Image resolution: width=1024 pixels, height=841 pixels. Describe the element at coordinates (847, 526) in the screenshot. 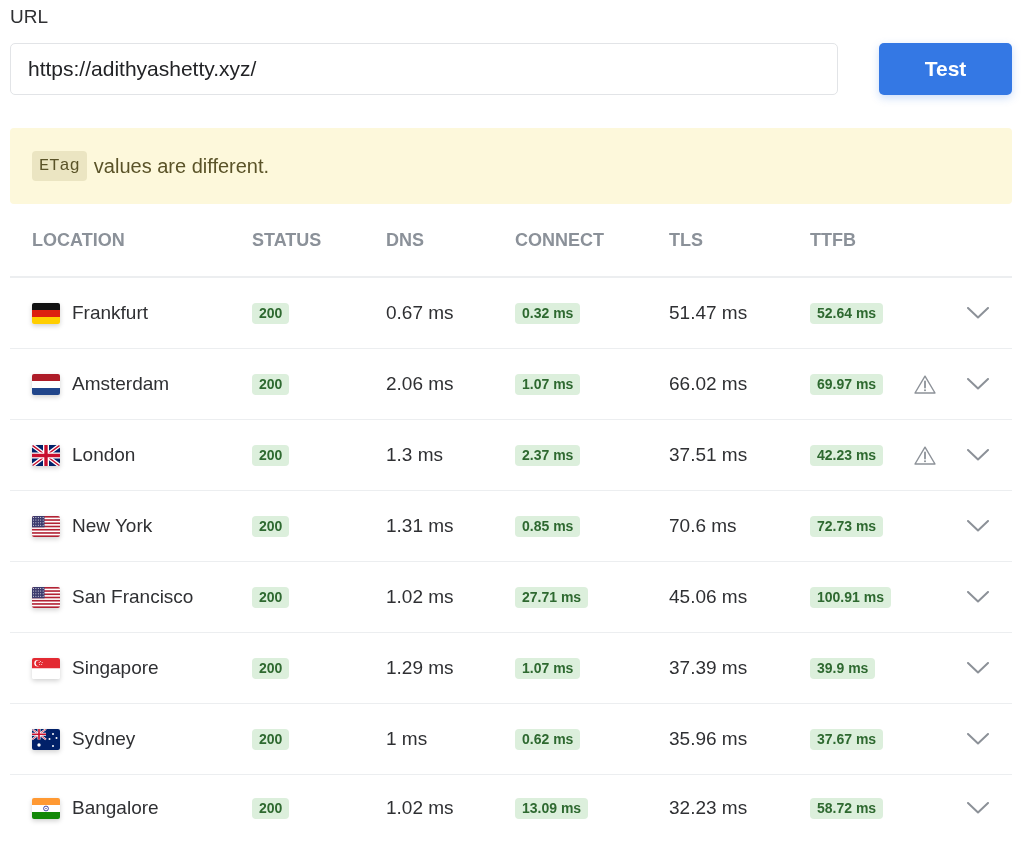

I see `ttfb-badge: 72.73 ms` at that location.